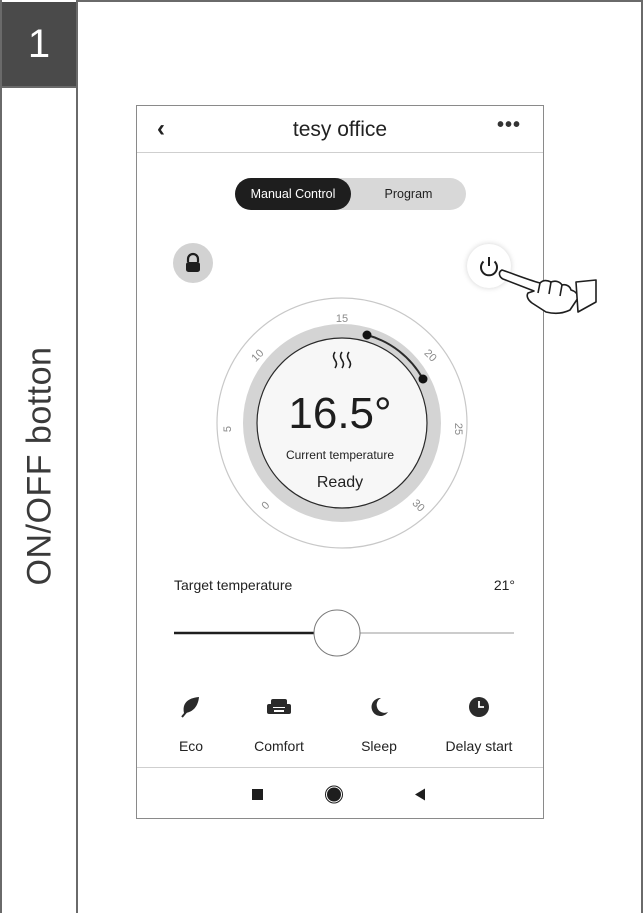 This screenshot has height=913, width=643. I want to click on recents-square-icon, so click(257, 794).